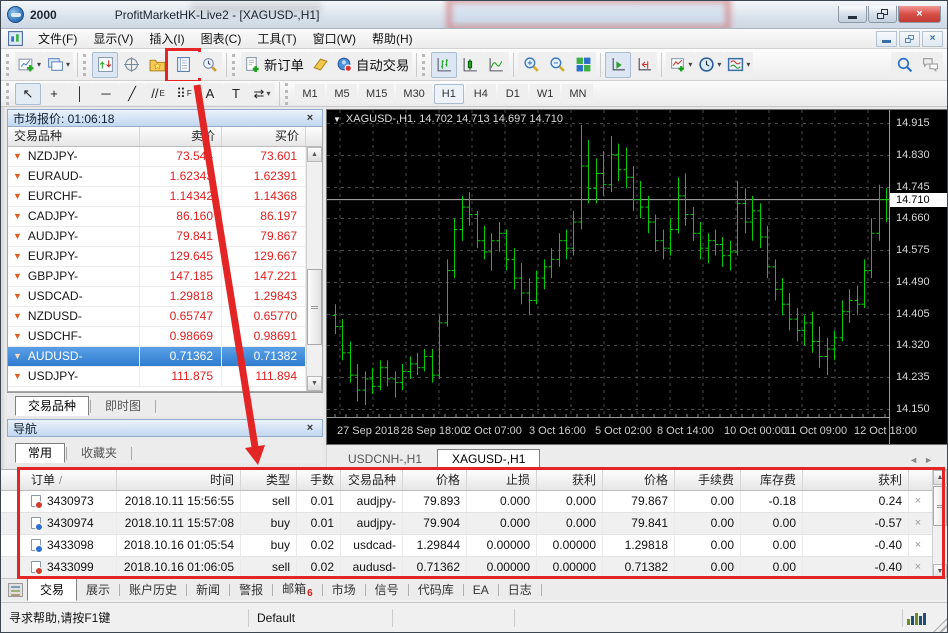  I want to click on terminal-scrollbar: ▲ ▼, so click(939, 524).